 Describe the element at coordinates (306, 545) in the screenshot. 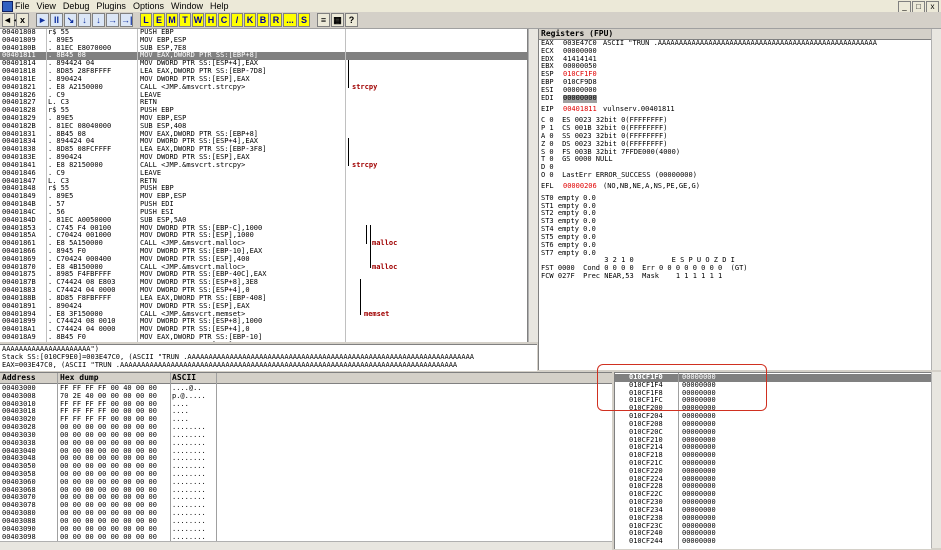

I see `dump-scrollbar` at that location.